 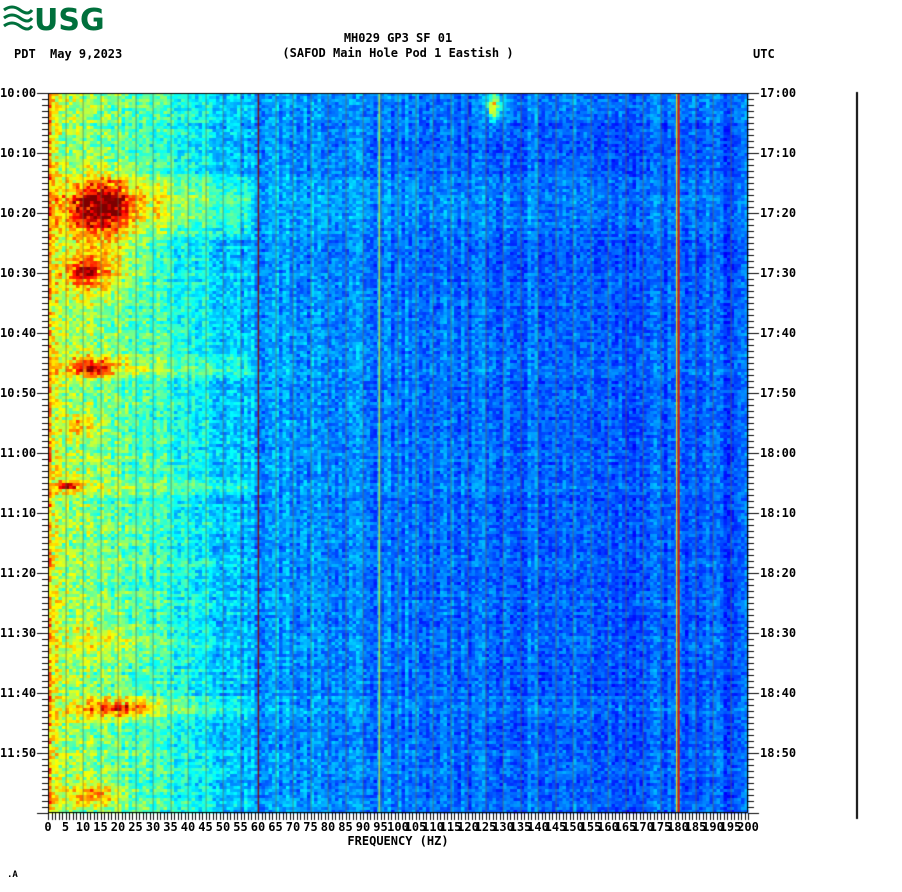 I want to click on y-axis-label-pdt: 11:30, so click(x=18, y=633).